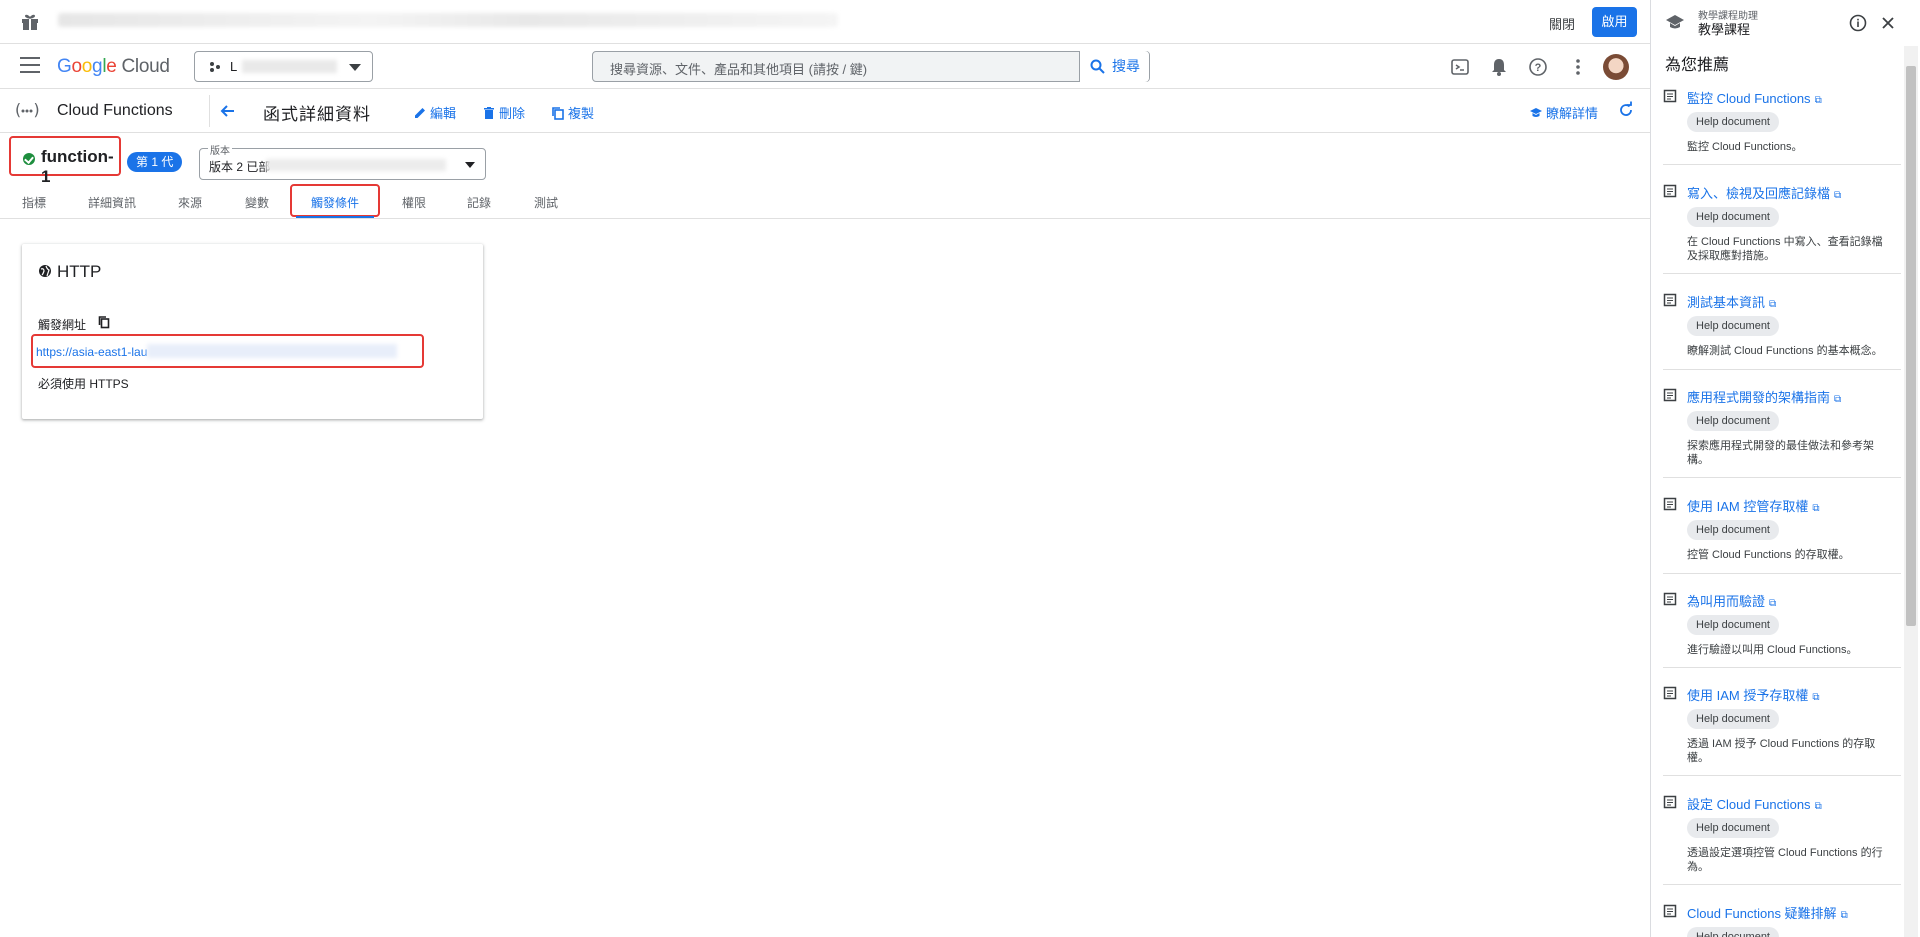  What do you see at coordinates (27, 109) in the screenshot?
I see `cloud-functions-icon: ()` at bounding box center [27, 109].